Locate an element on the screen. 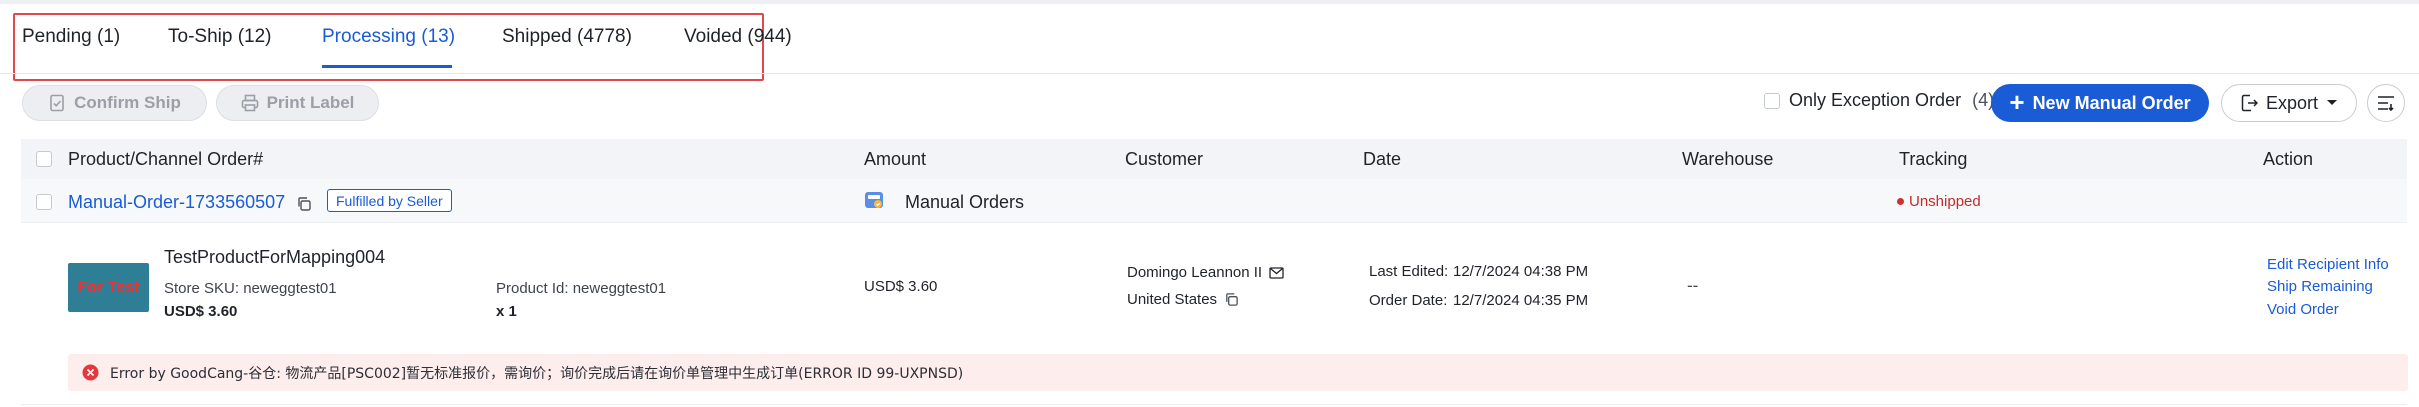 Image resolution: width=2419 pixels, height=407 pixels. product-quantity: x 1 is located at coordinates (506, 311).